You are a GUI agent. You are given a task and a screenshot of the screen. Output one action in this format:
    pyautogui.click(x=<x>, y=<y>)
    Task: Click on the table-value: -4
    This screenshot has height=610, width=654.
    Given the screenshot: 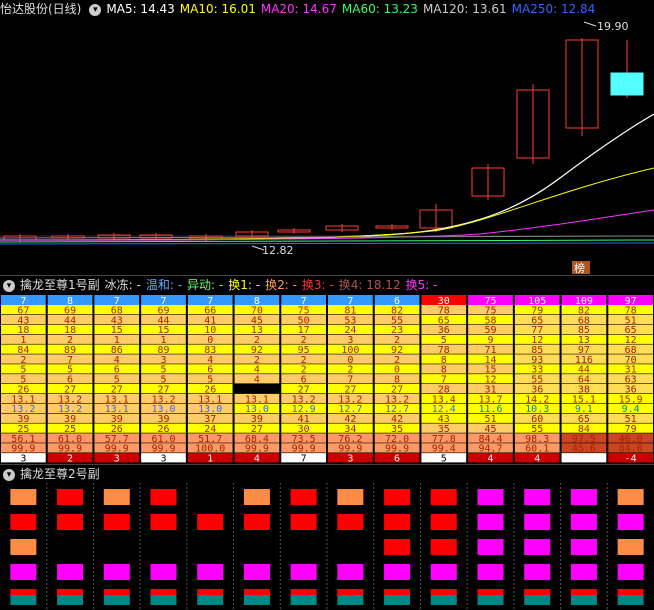 What is the action you would take?
    pyautogui.click(x=631, y=459)
    